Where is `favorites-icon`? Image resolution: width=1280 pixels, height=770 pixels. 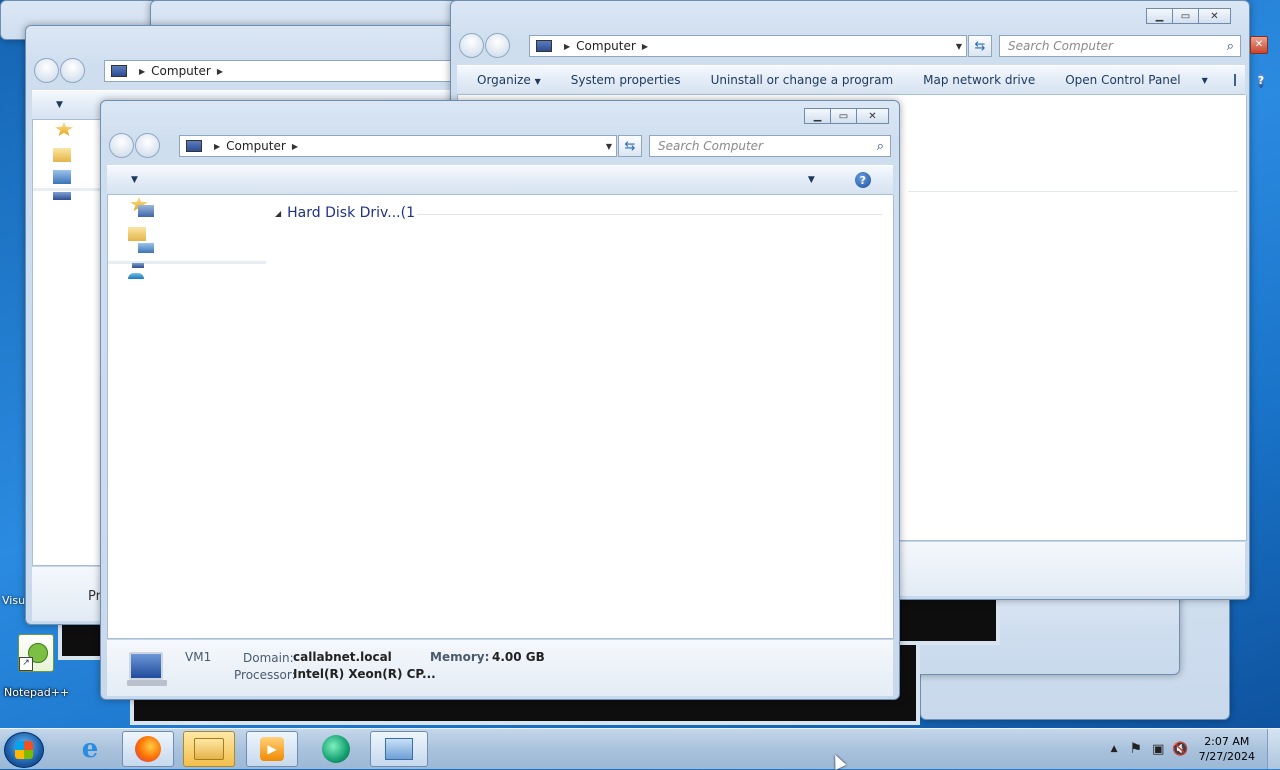
favorites-icon is located at coordinates (64, 129).